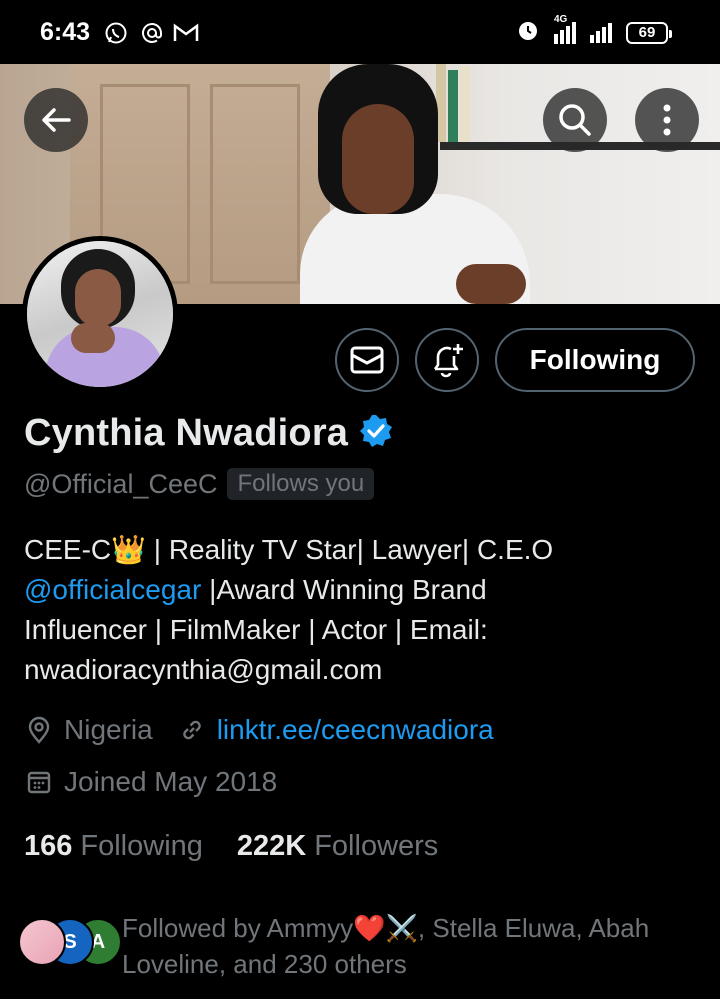  I want to click on profile-meta-row: Nigeria linktr.ee/ceecnwadiora, so click(259, 730).